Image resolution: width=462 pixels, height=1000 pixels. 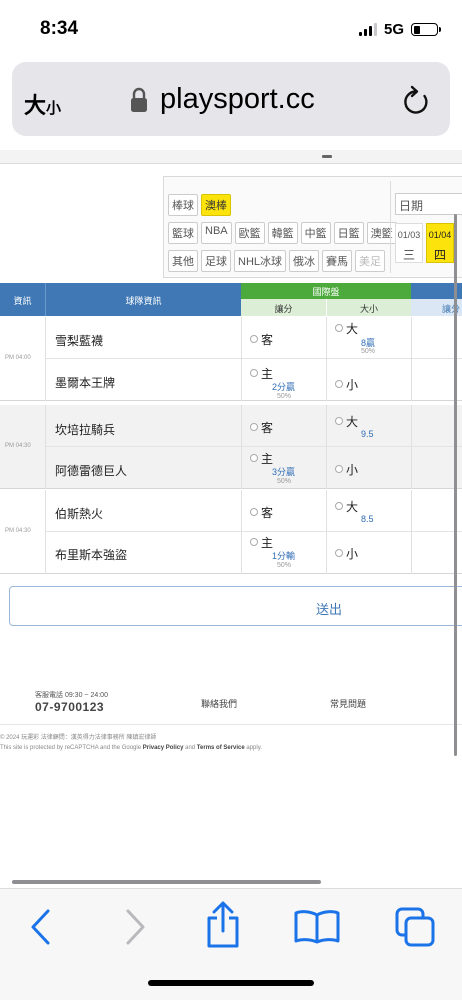 What do you see at coordinates (79, 514) in the screenshot?
I see `away-team: 伯斯熱火` at bounding box center [79, 514].